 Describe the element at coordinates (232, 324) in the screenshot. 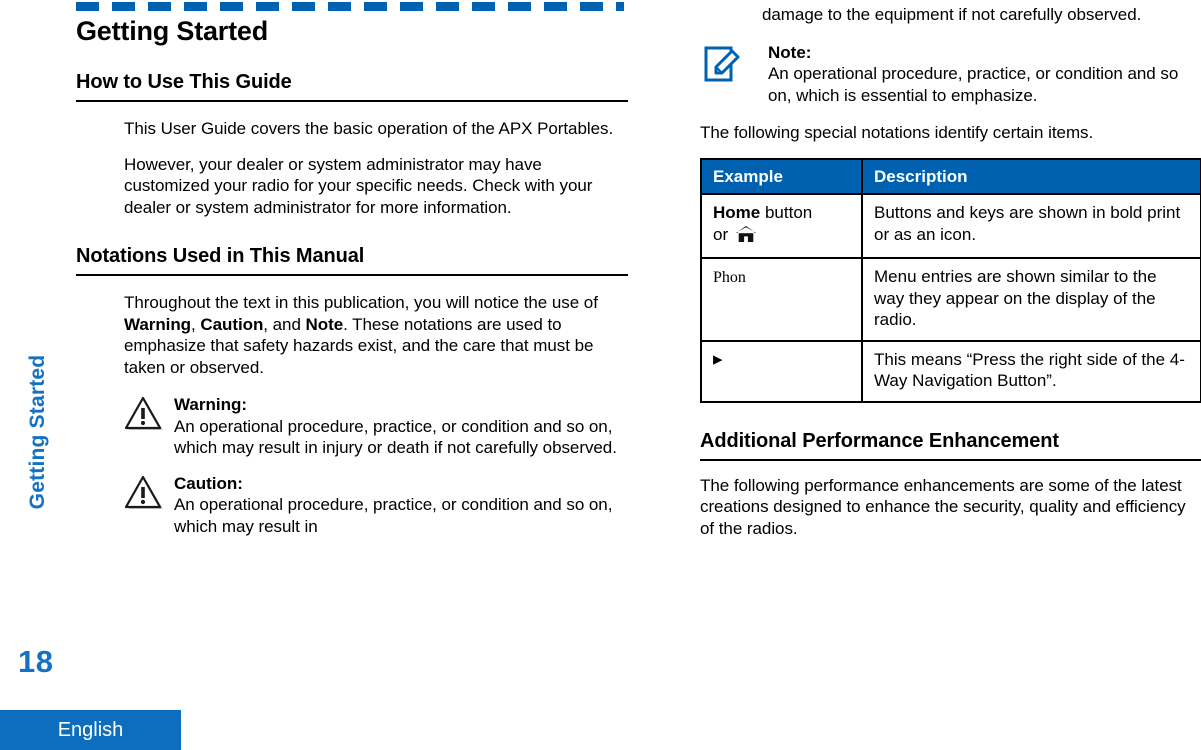

I see `inline-bold-caution: Caution` at that location.